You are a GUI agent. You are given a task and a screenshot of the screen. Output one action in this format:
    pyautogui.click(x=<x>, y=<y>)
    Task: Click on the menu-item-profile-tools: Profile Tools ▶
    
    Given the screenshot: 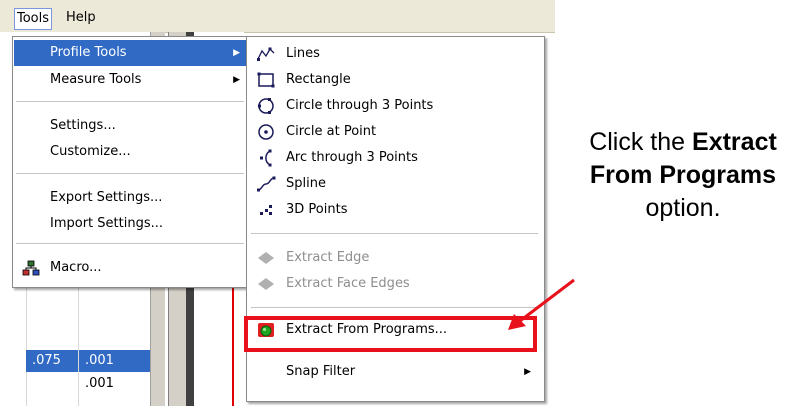 What is the action you would take?
    pyautogui.click(x=130, y=53)
    